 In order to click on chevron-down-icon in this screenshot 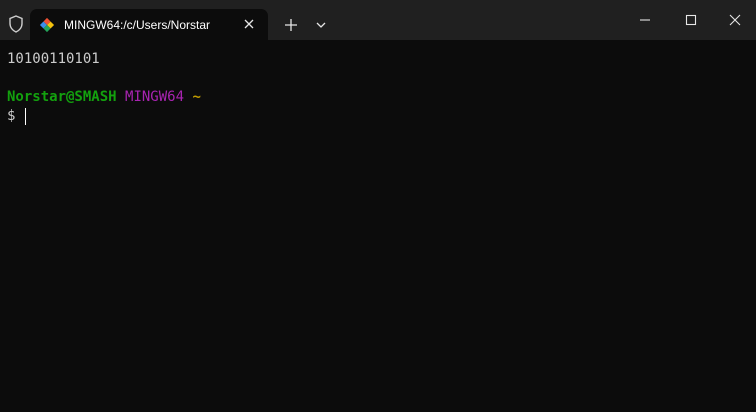, I will do `click(321, 25)`.